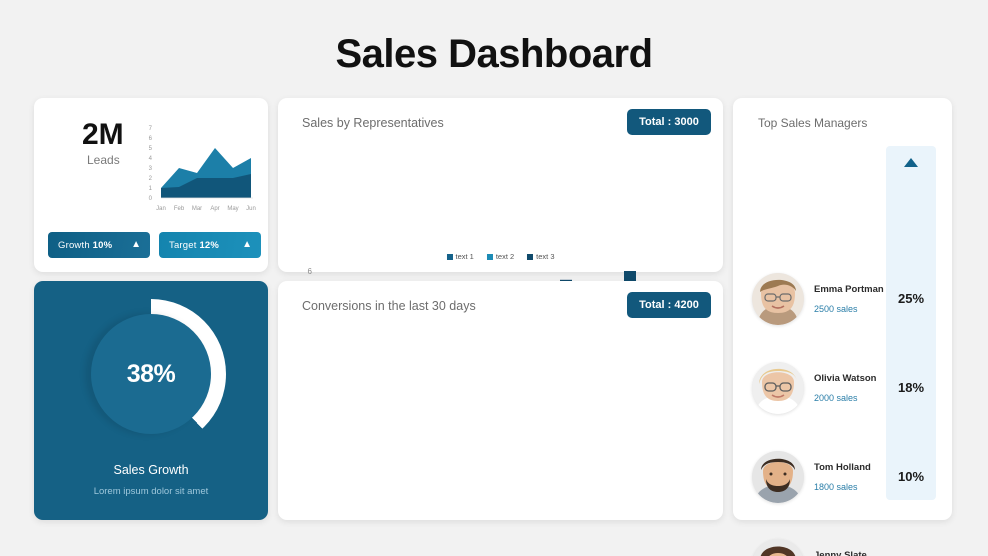 The width and height of the screenshot is (988, 556). I want to click on donut-hole: 38%, so click(151, 374).